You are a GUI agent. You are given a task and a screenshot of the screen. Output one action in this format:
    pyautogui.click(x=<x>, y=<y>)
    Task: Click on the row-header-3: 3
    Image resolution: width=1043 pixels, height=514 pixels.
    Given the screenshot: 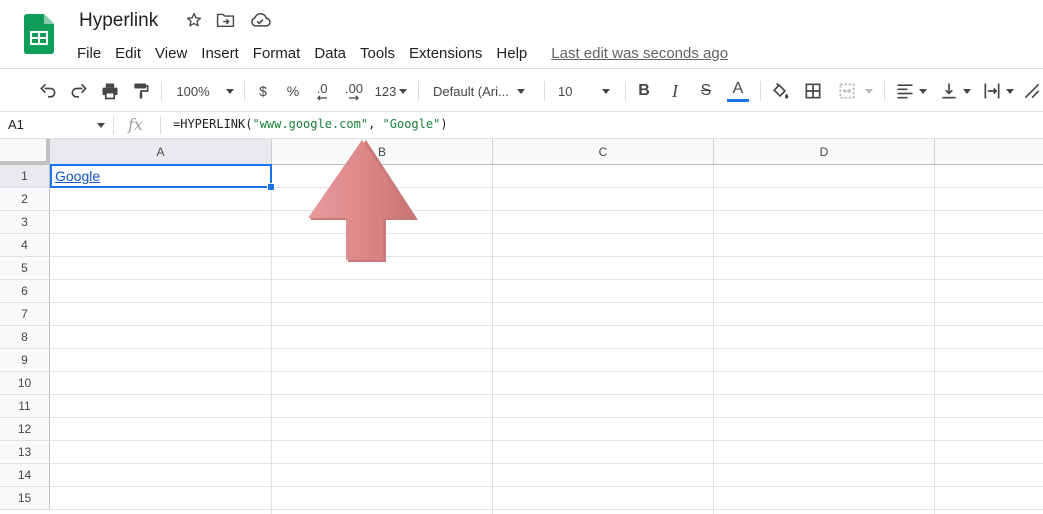 What is the action you would take?
    pyautogui.click(x=25, y=222)
    